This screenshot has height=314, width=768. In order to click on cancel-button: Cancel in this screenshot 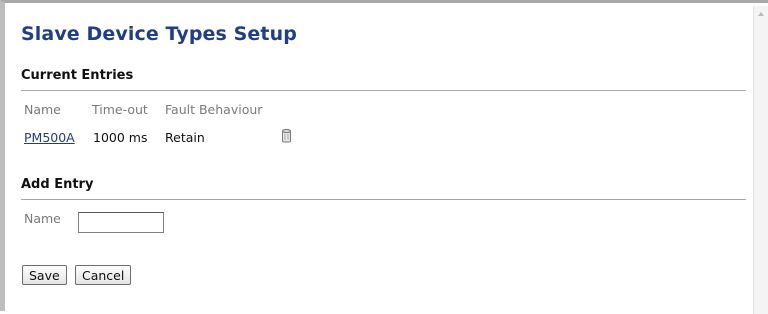, I will do `click(103, 275)`.